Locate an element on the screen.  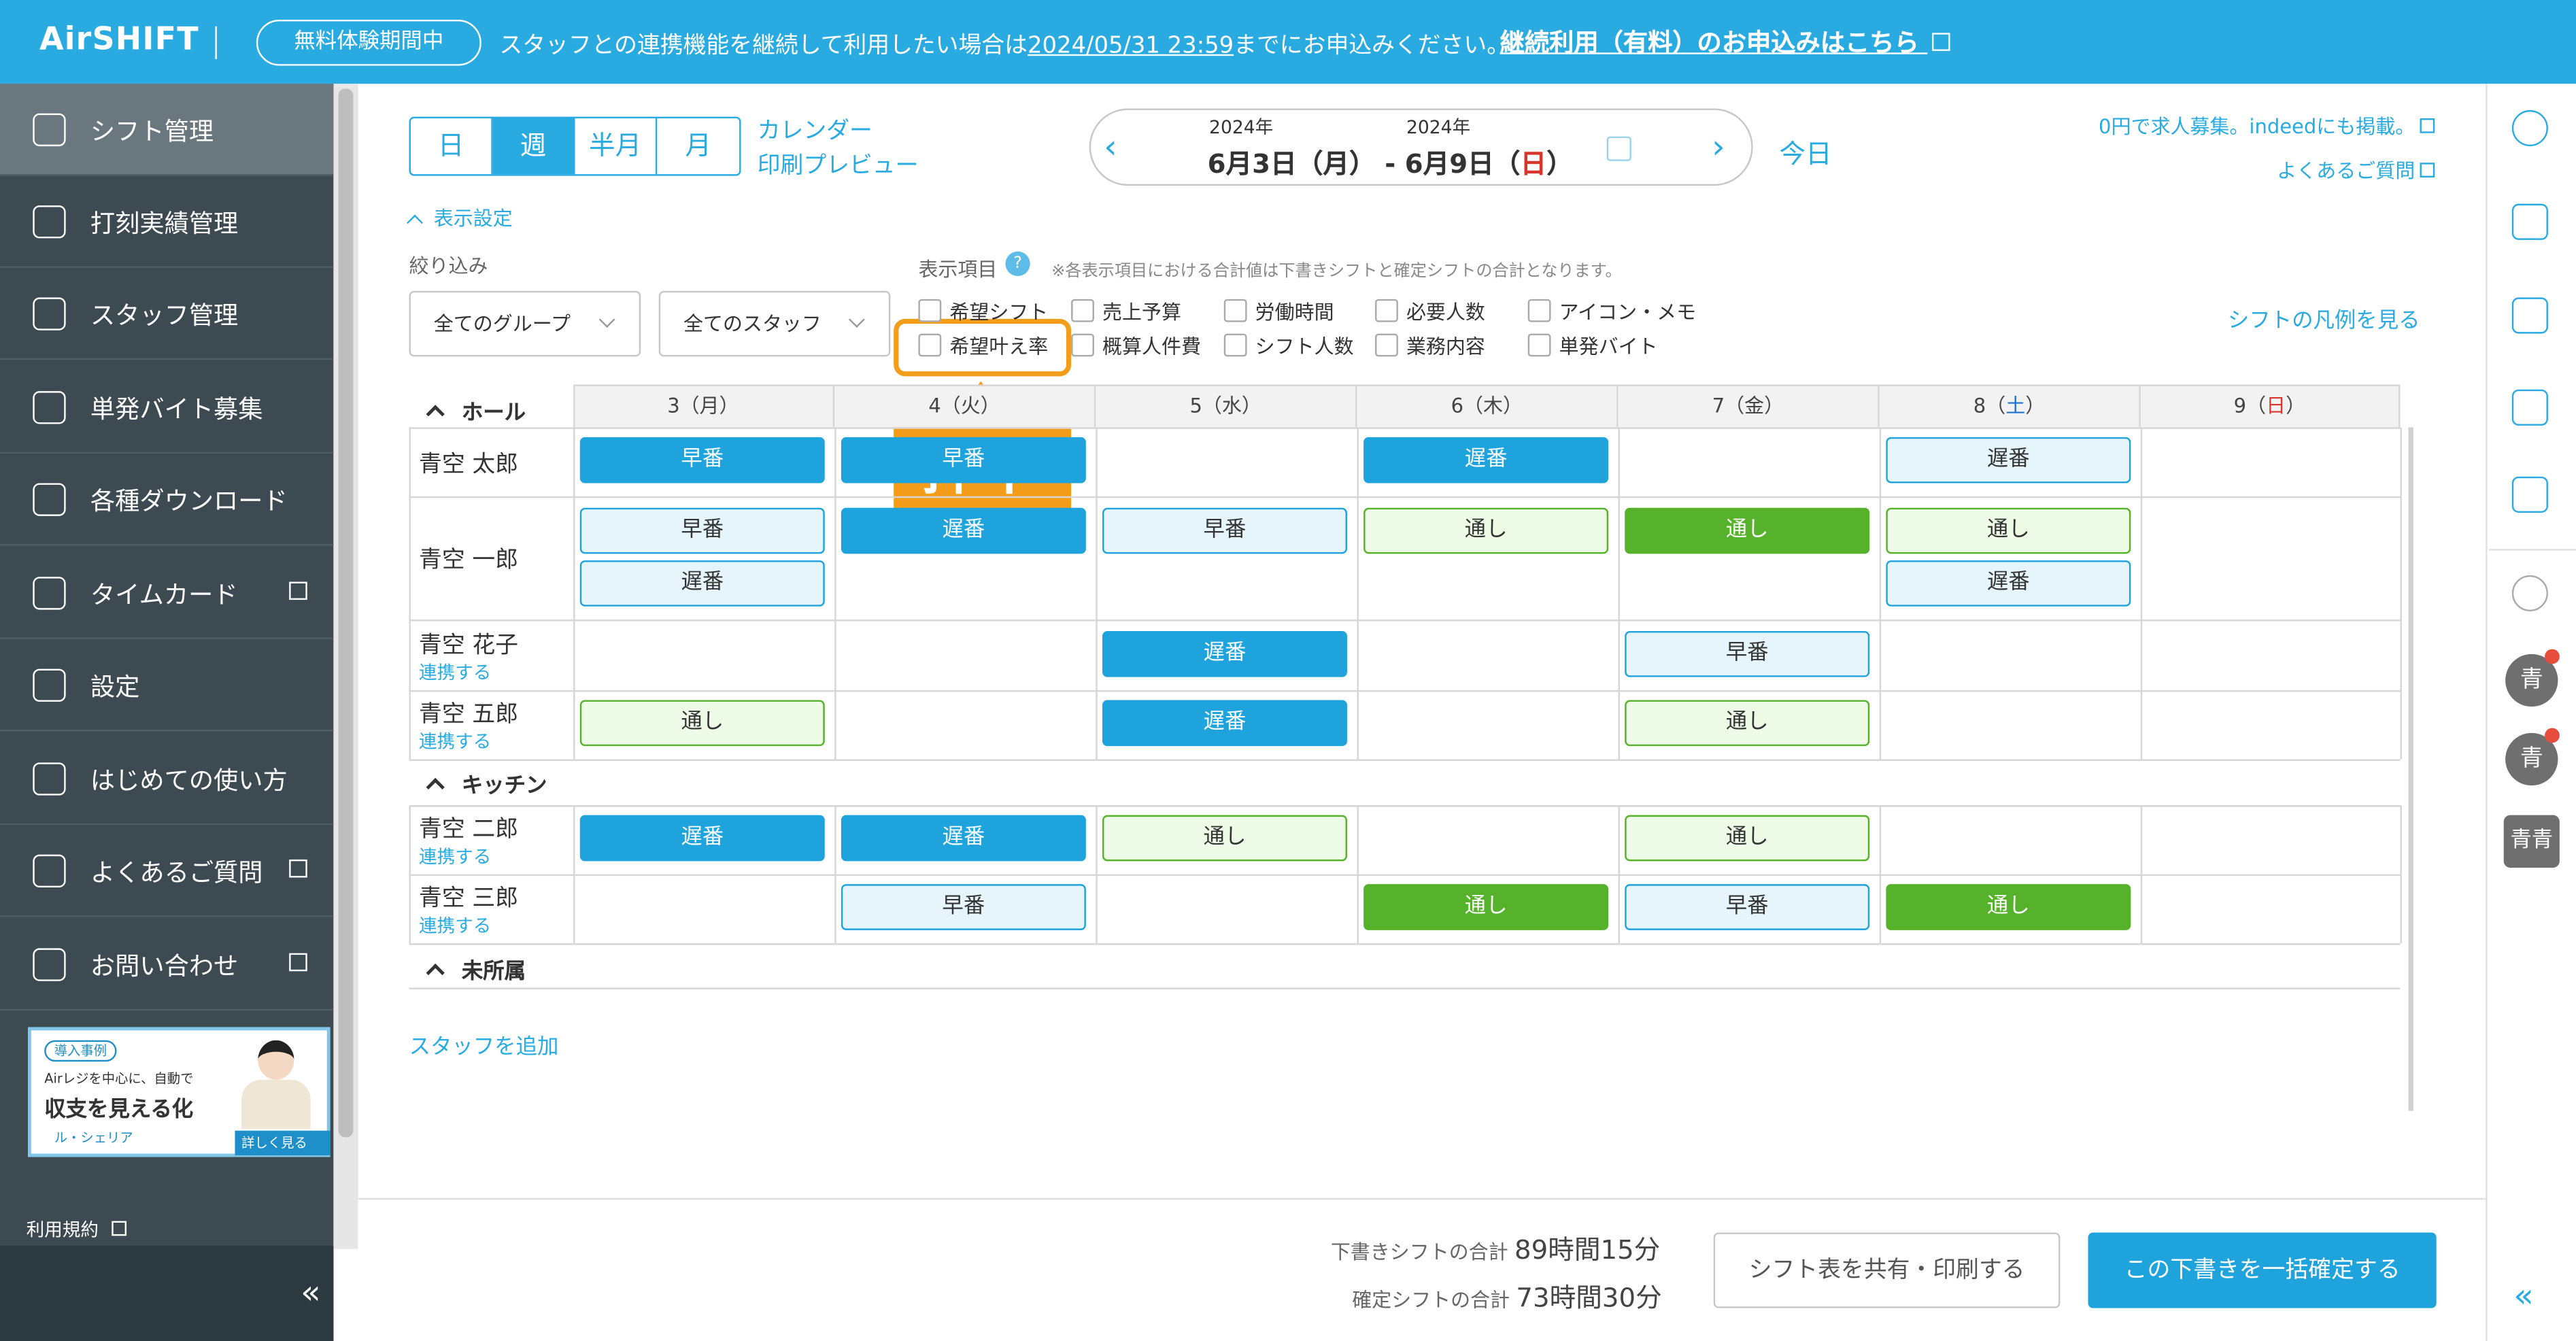
staff-select: 全てのスタッフ is located at coordinates (774, 324).